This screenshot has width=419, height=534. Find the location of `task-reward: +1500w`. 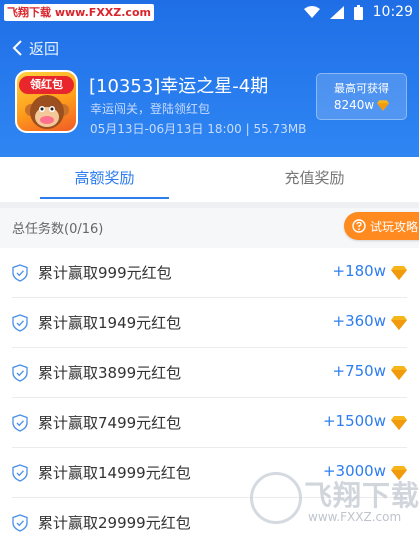

task-reward: +1500w is located at coordinates (354, 421).